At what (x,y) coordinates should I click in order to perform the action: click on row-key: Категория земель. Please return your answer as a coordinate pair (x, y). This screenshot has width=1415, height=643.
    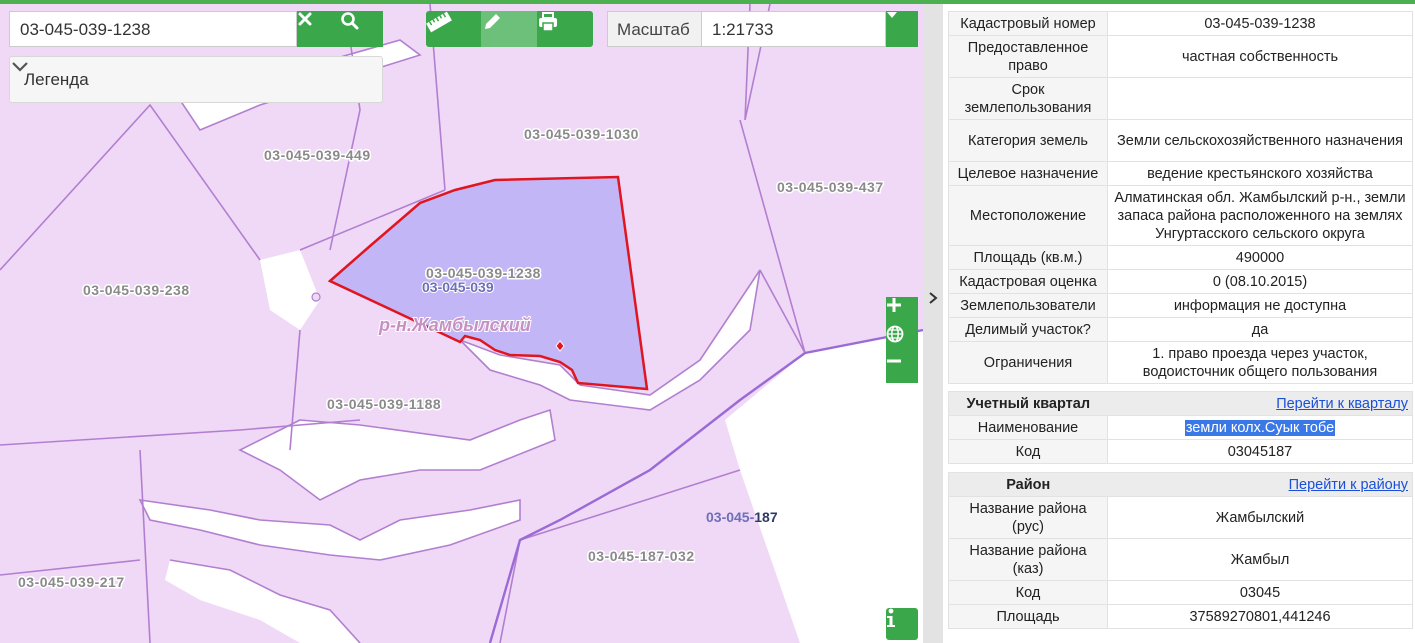
    Looking at the image, I should click on (1028, 140).